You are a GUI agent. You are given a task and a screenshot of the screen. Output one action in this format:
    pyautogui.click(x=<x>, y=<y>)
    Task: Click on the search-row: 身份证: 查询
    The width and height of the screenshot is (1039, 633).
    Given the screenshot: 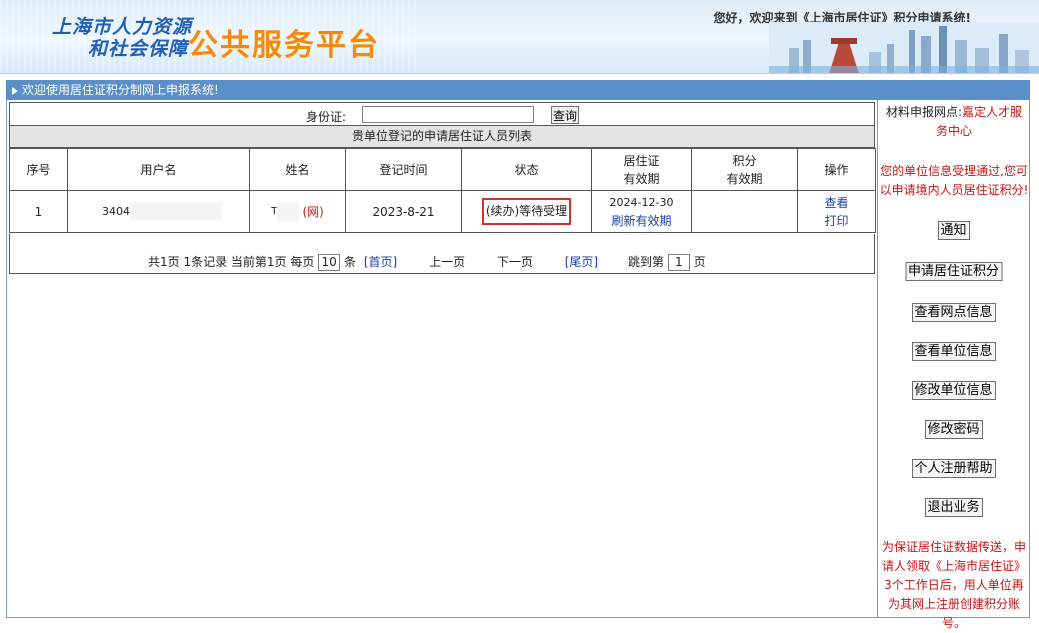 What is the action you would take?
    pyautogui.click(x=442, y=114)
    